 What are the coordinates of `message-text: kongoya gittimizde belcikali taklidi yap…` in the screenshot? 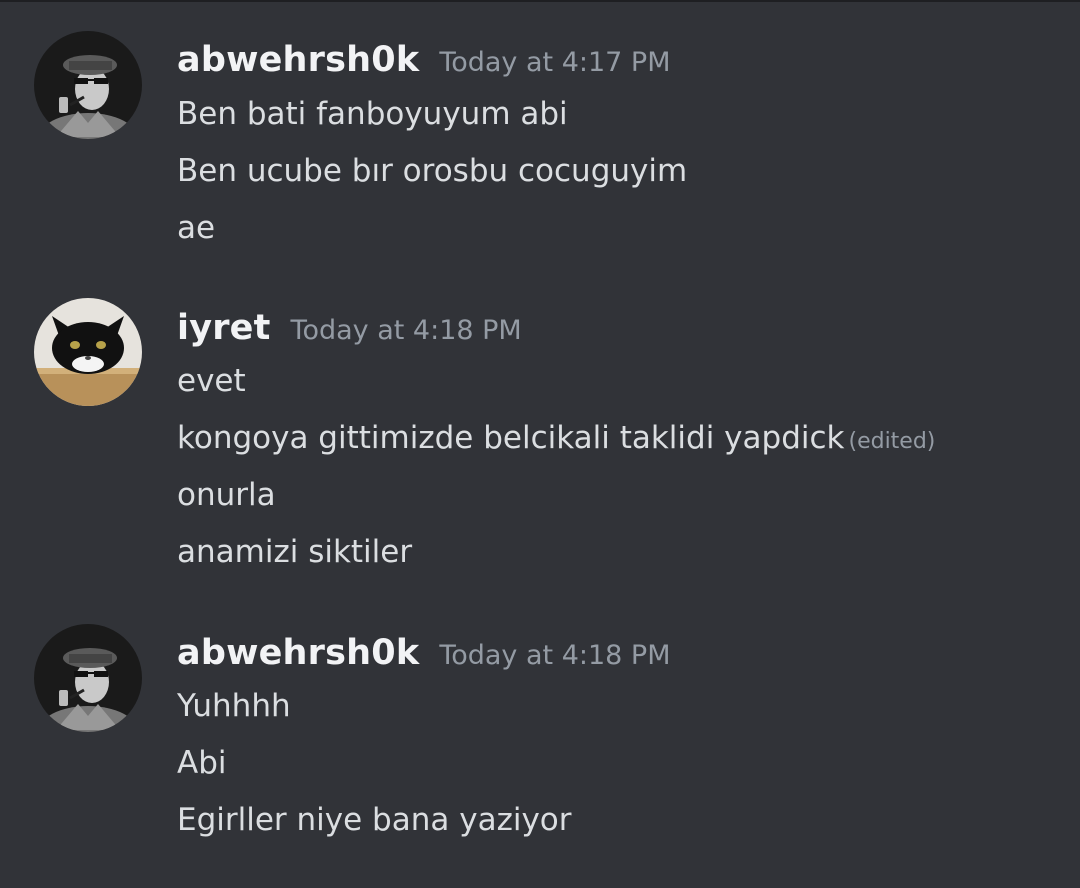 It's located at (511, 438).